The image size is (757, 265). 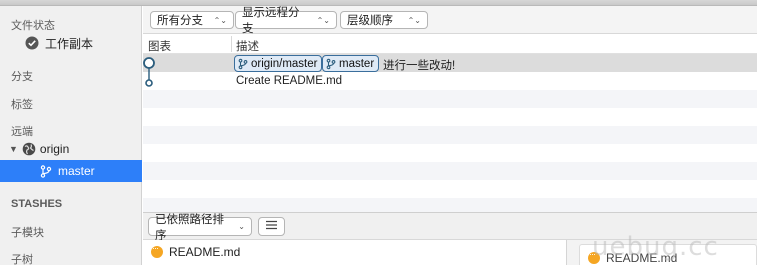 I want to click on tag-label: master, so click(x=357, y=63).